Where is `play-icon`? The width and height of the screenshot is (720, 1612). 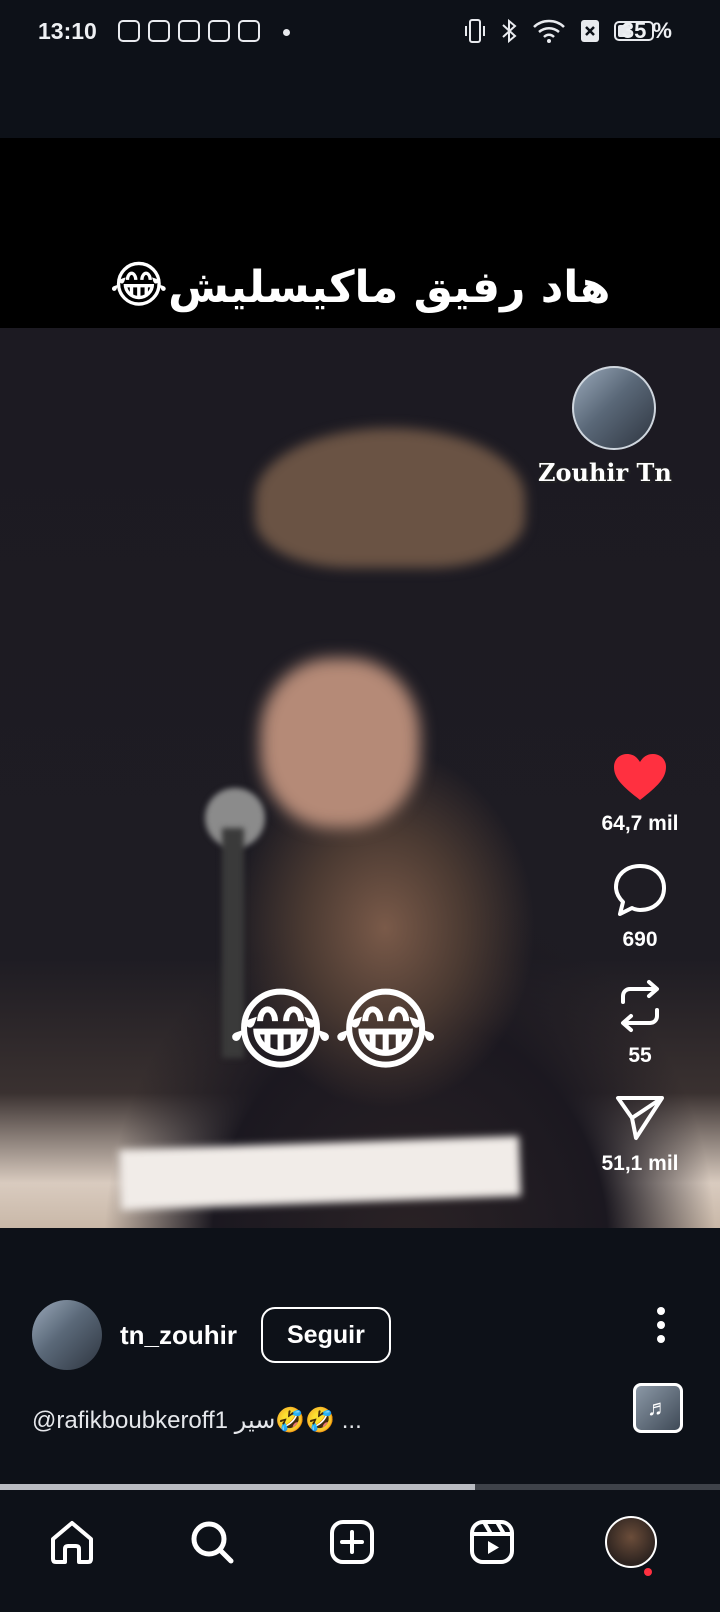 play-icon is located at coordinates (189, 31).